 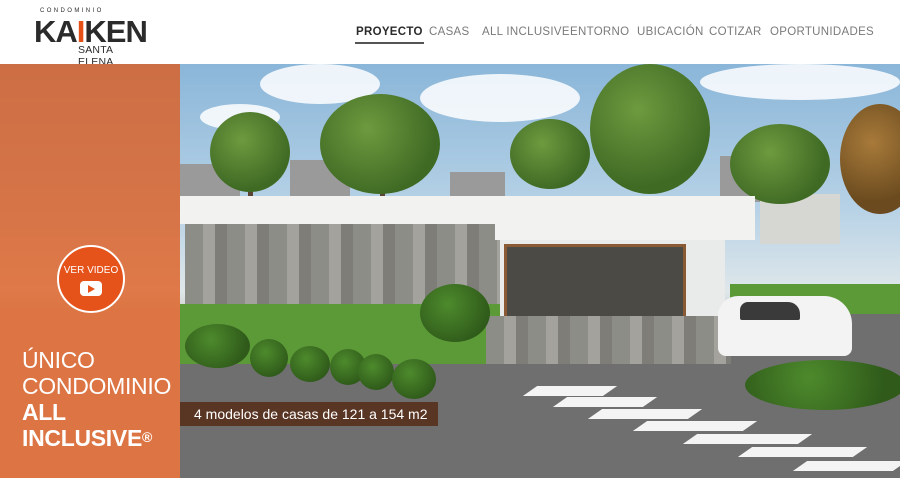 I want to click on nav-item-entorno: ENTORNO, so click(x=599, y=32).